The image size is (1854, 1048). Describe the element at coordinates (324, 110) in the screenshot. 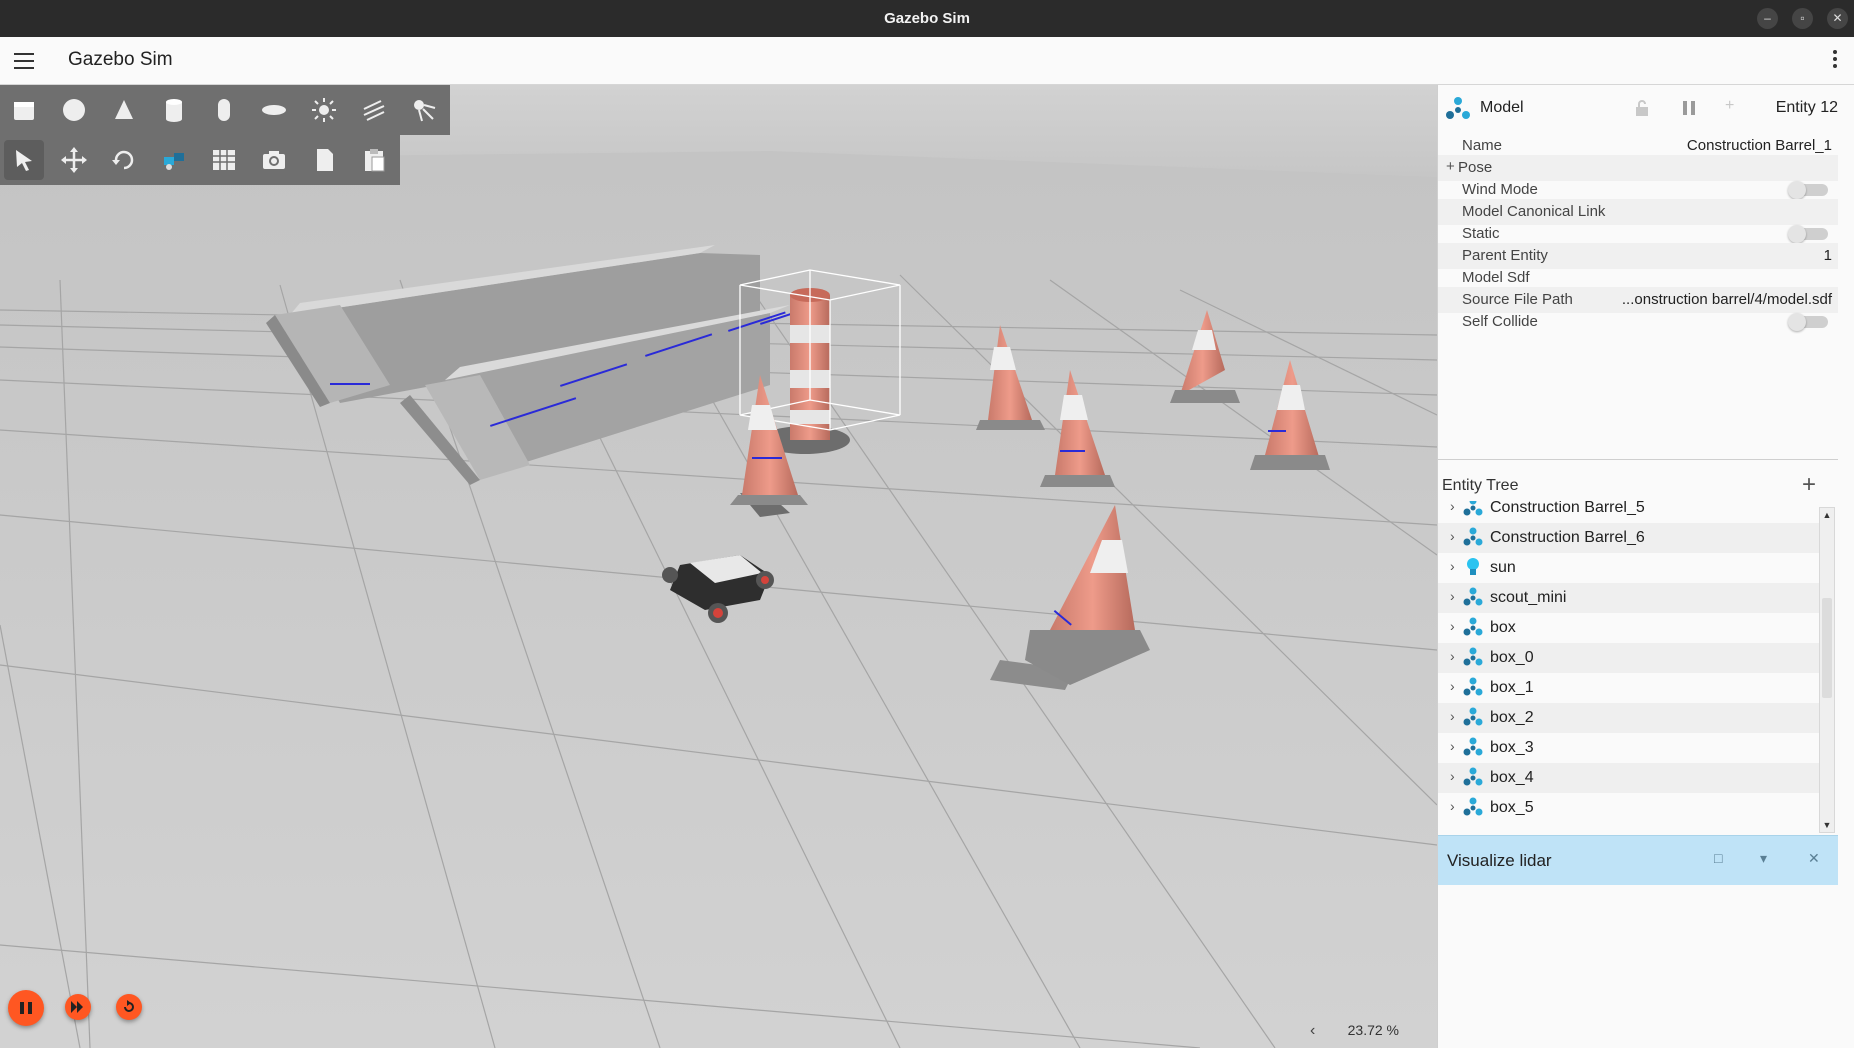

I see `sun-icon` at that location.